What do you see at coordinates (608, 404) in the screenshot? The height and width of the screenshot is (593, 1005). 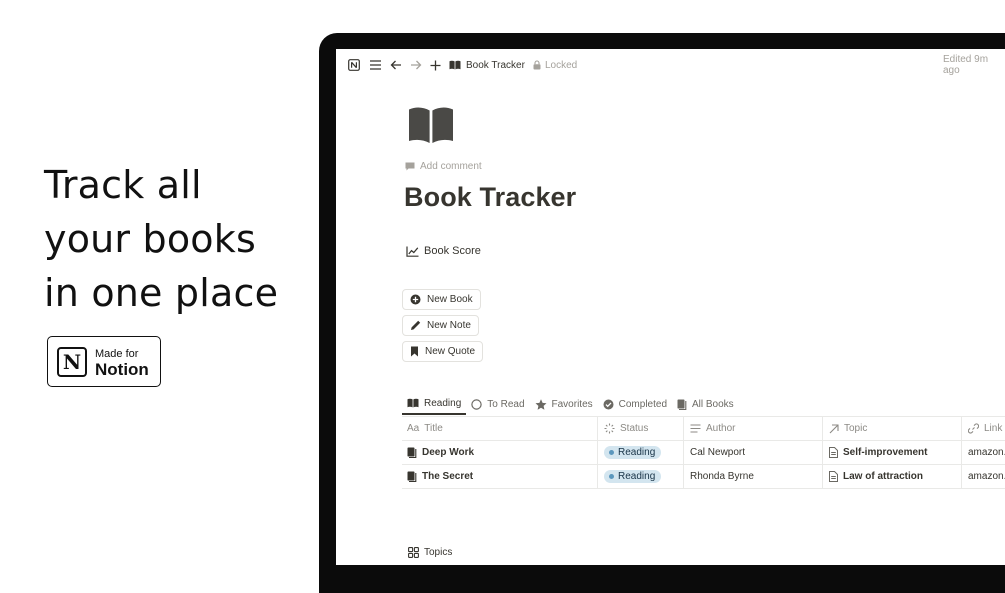 I see `check-circle-icon` at bounding box center [608, 404].